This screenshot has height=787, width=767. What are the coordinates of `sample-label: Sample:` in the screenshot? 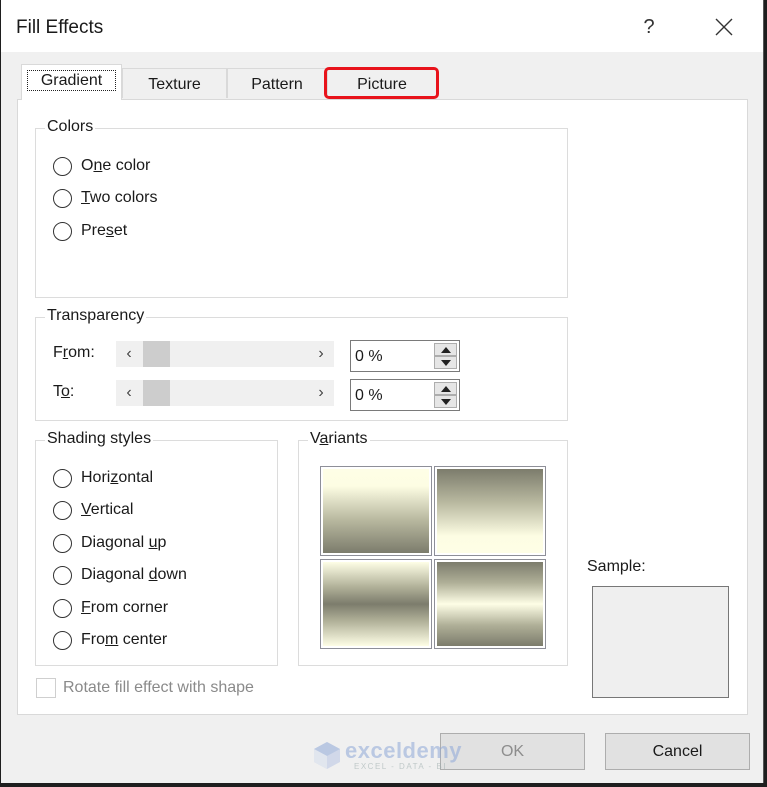 It's located at (616, 566).